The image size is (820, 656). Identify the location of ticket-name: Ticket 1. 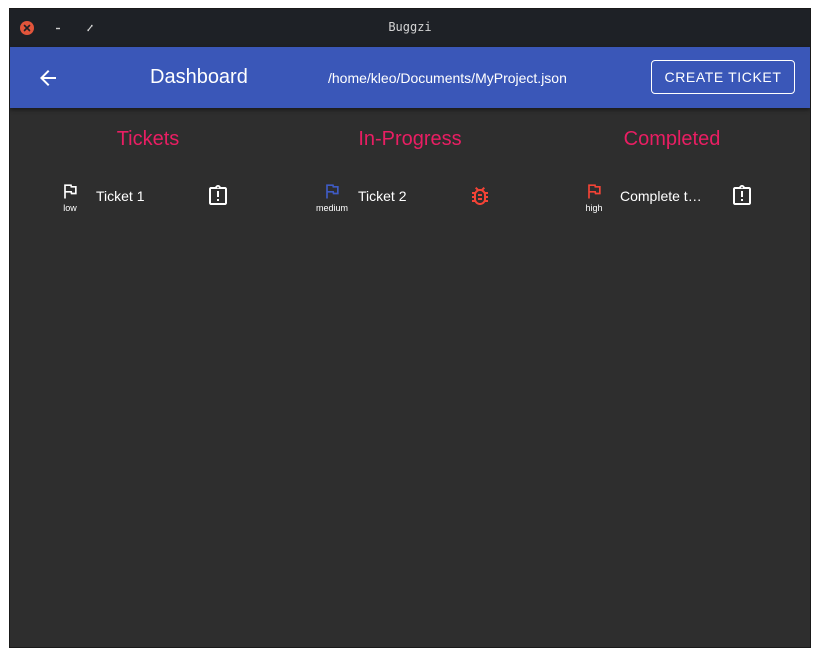
(120, 196).